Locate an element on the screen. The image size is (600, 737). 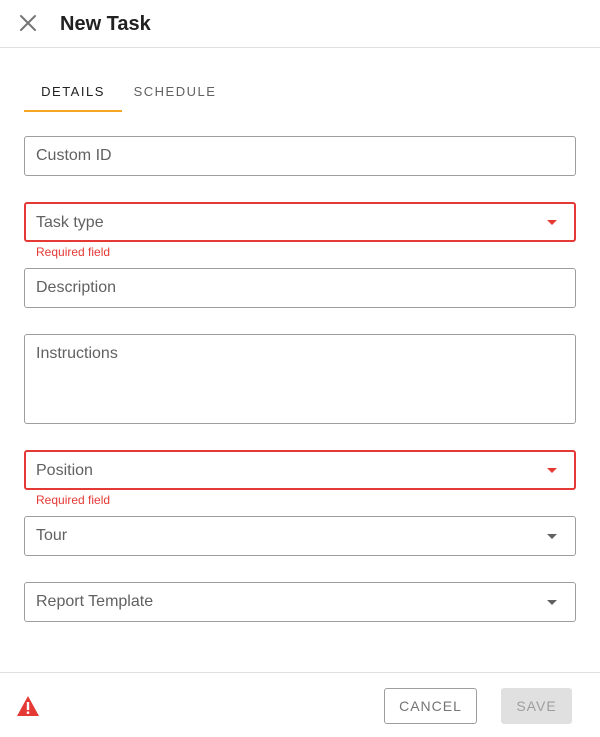
position-error: Required field is located at coordinates (73, 500).